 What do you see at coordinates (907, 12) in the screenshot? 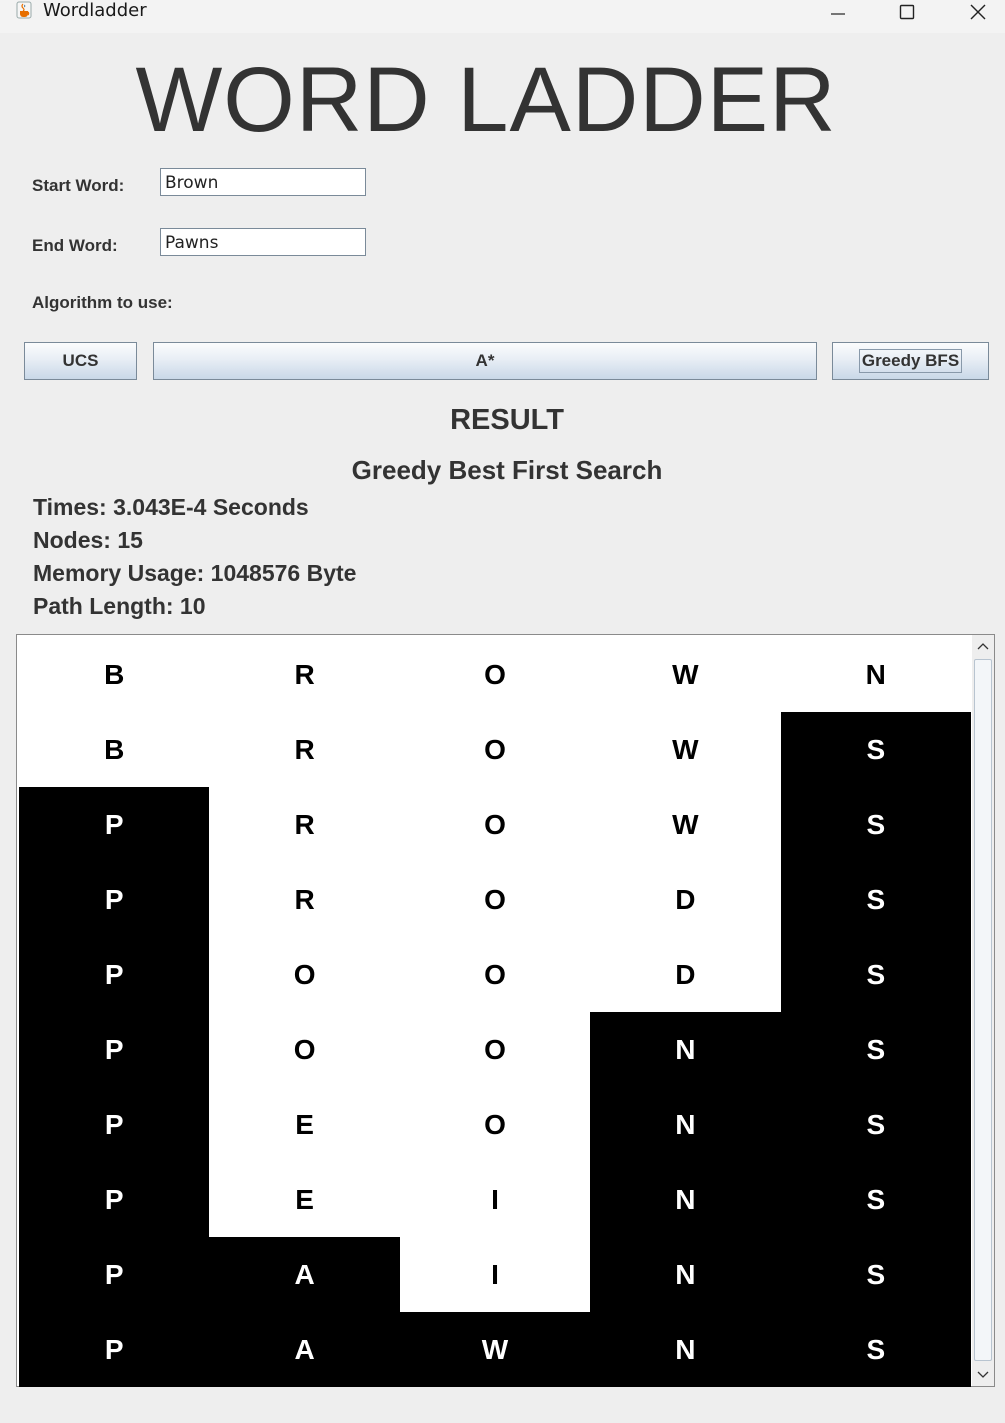
I see `maximize-icon` at bounding box center [907, 12].